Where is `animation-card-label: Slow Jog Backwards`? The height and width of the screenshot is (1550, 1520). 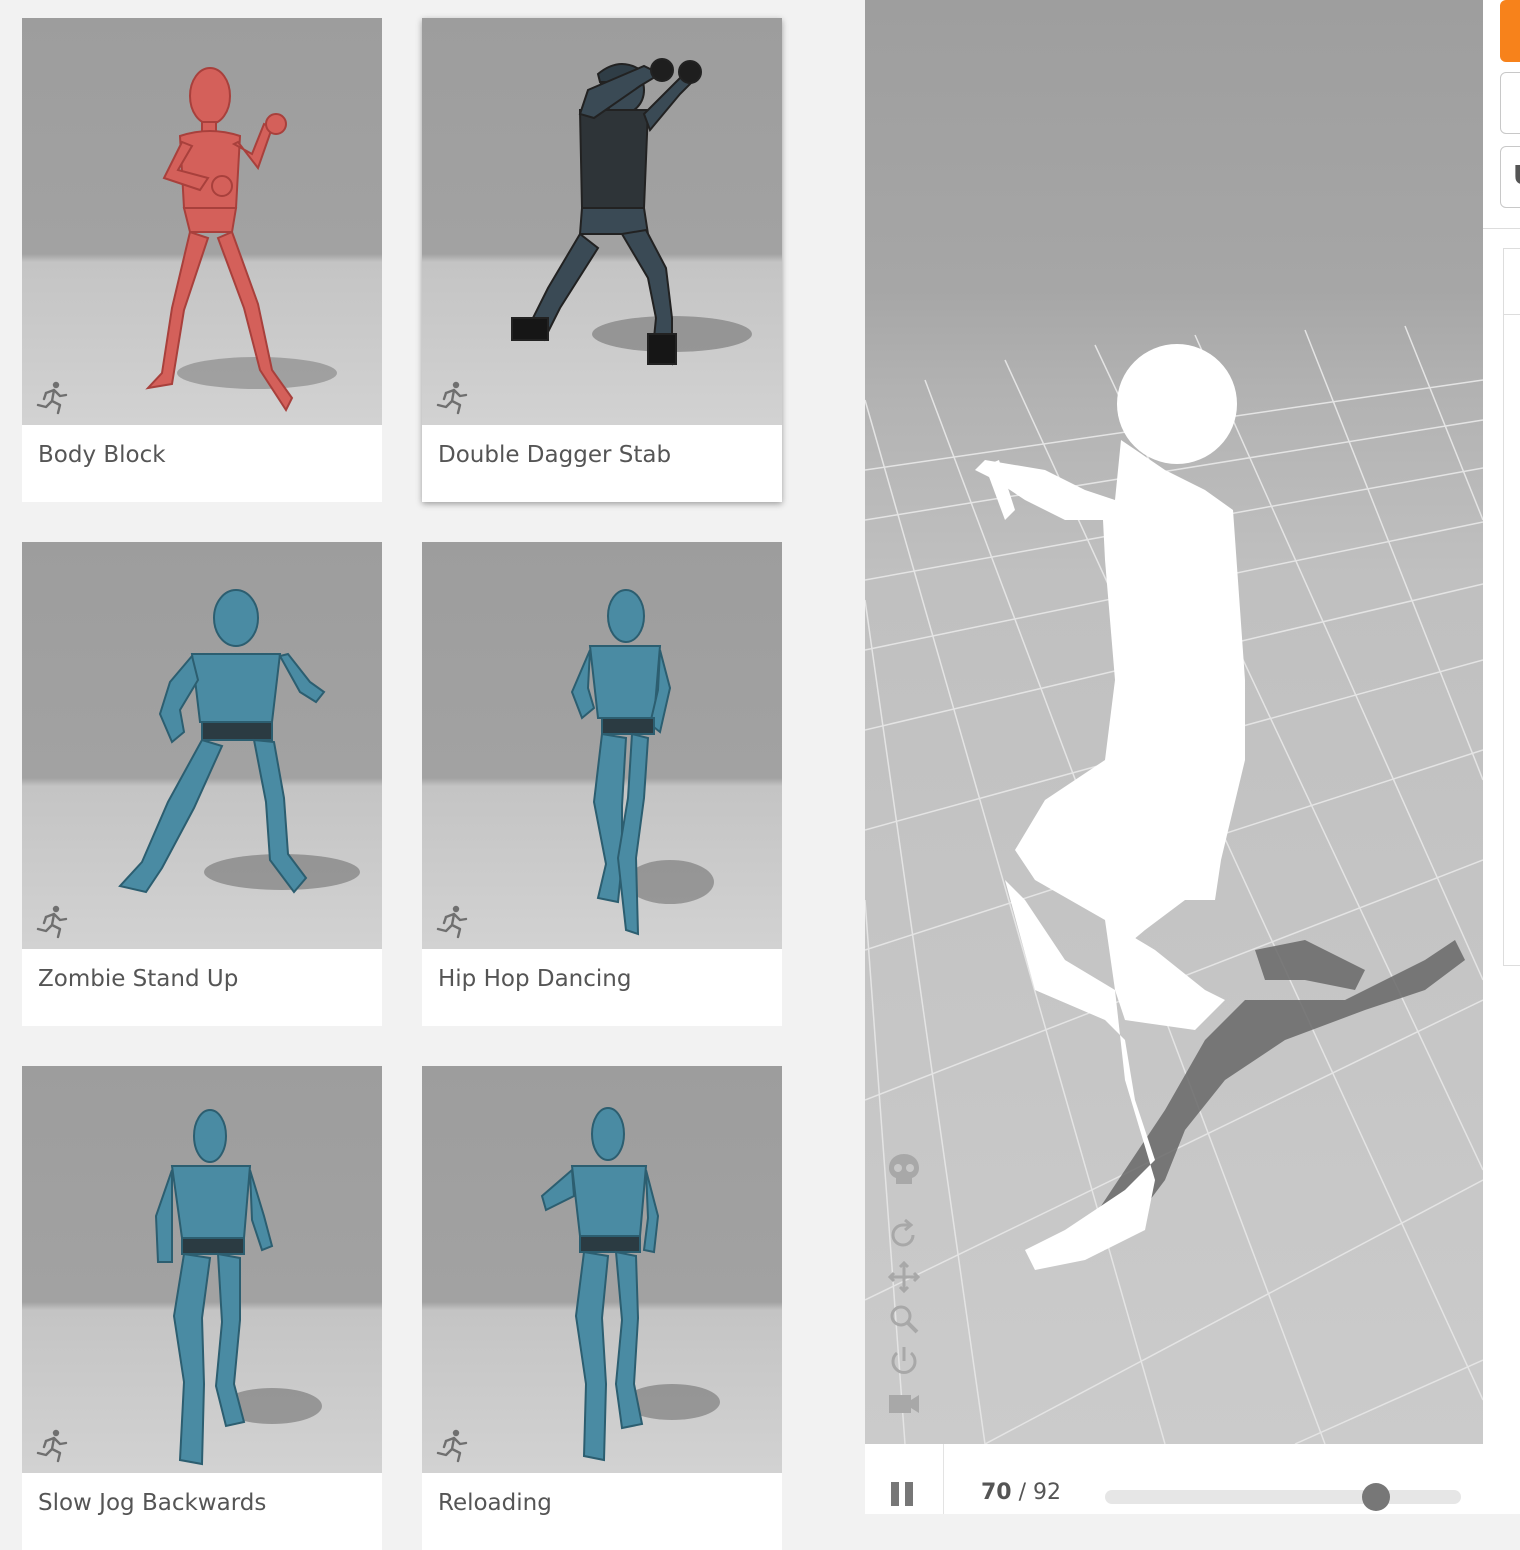
animation-card-label: Slow Jog Backwards is located at coordinates (152, 1503).